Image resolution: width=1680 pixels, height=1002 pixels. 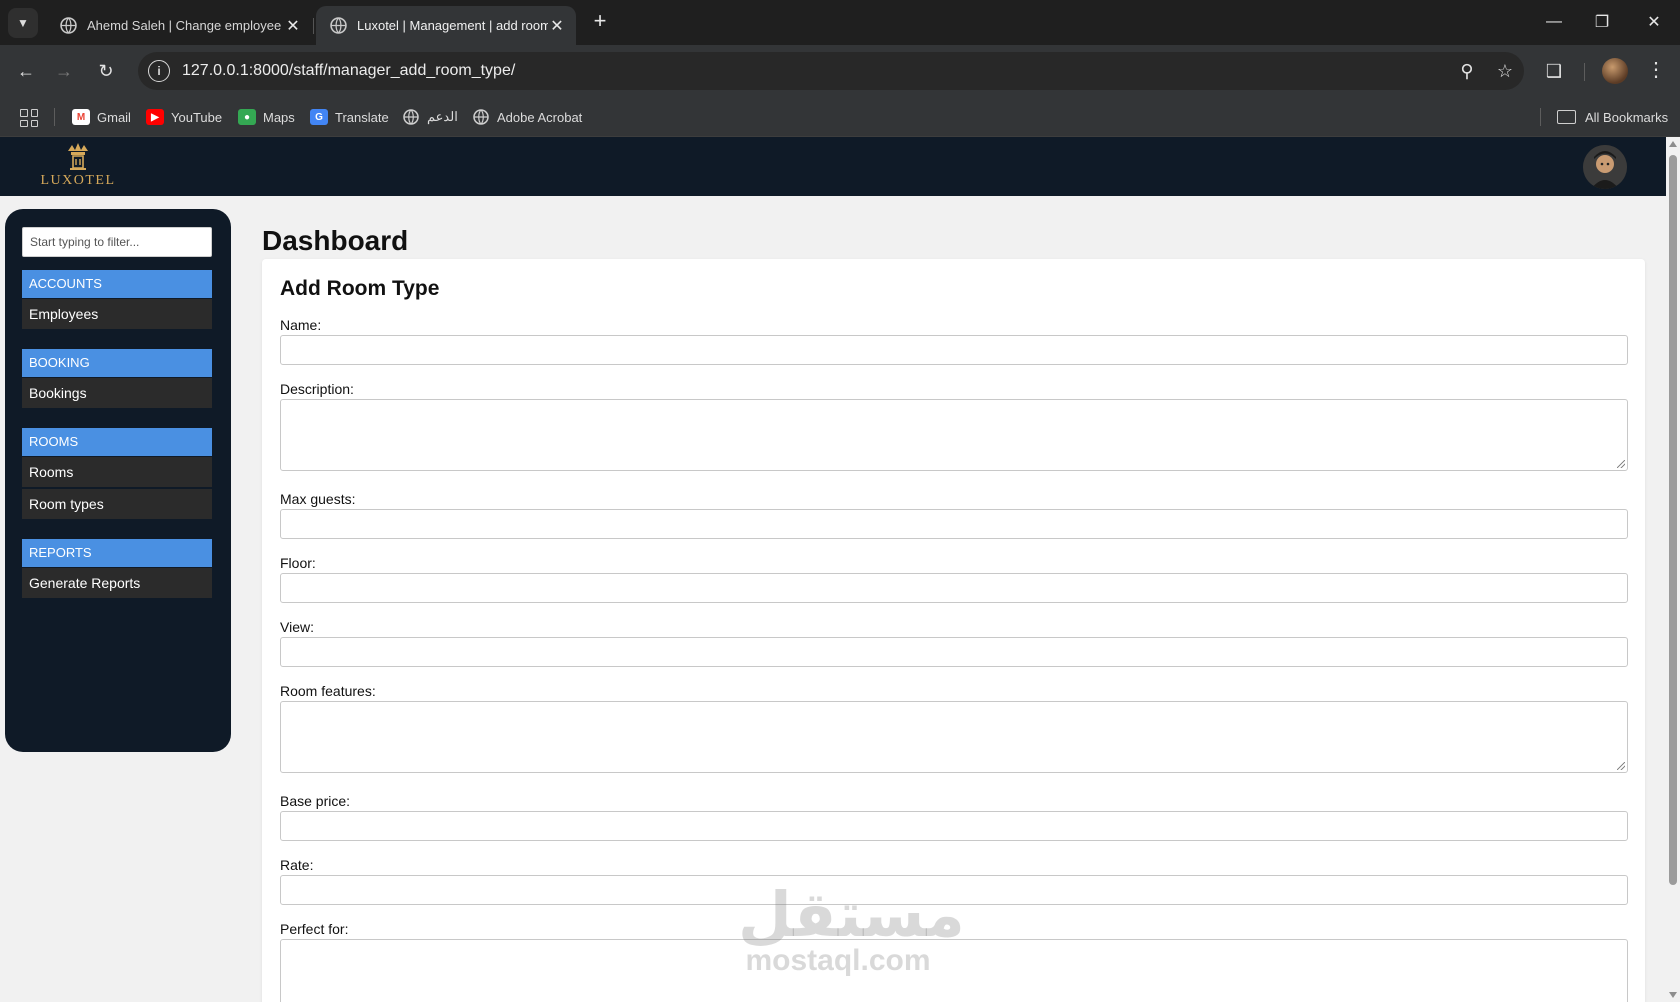 What do you see at coordinates (247, 117) in the screenshot?
I see `maps-icon: ●` at bounding box center [247, 117].